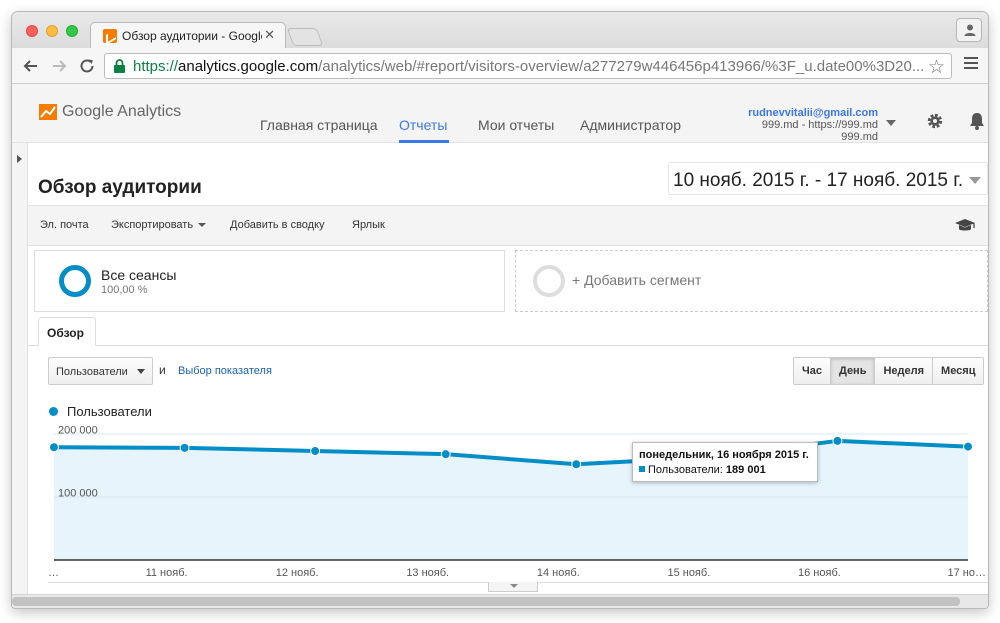 The image size is (1000, 623). I want to click on new-tab-button, so click(305, 37).